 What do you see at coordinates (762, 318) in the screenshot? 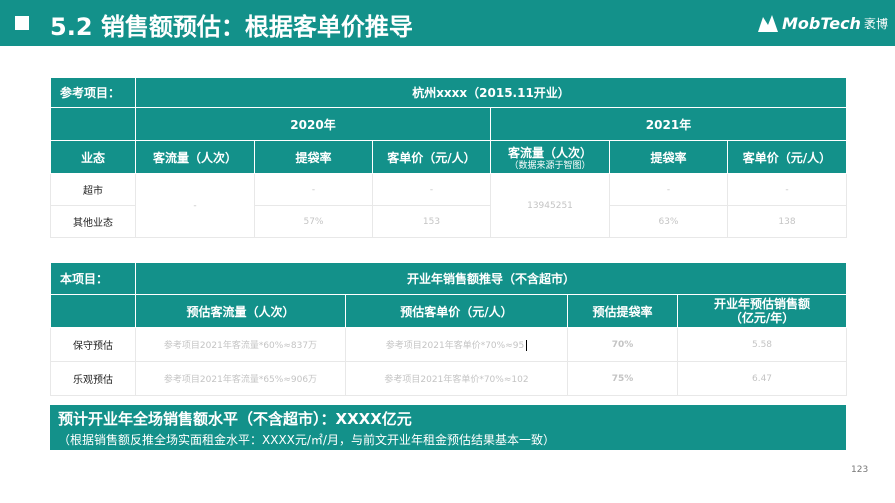
I see `col-est-sales-line2: （亿元/年）` at bounding box center [762, 318].